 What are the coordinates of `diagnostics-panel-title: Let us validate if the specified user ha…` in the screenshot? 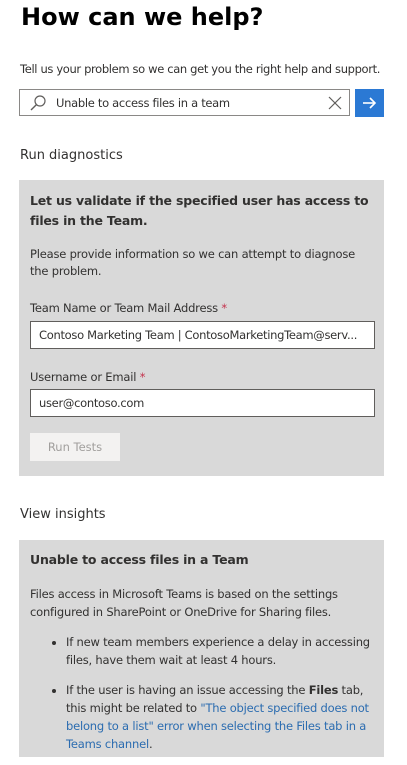 It's located at (199, 210).